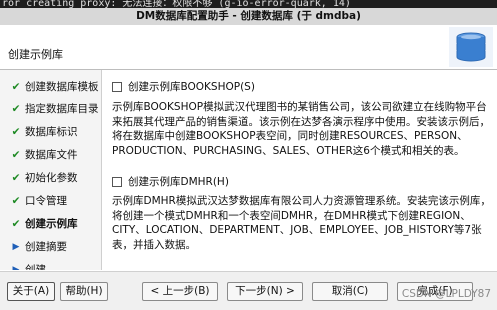  I want to click on step-create-template: ✔ 创建数据库模板, so click(50, 87).